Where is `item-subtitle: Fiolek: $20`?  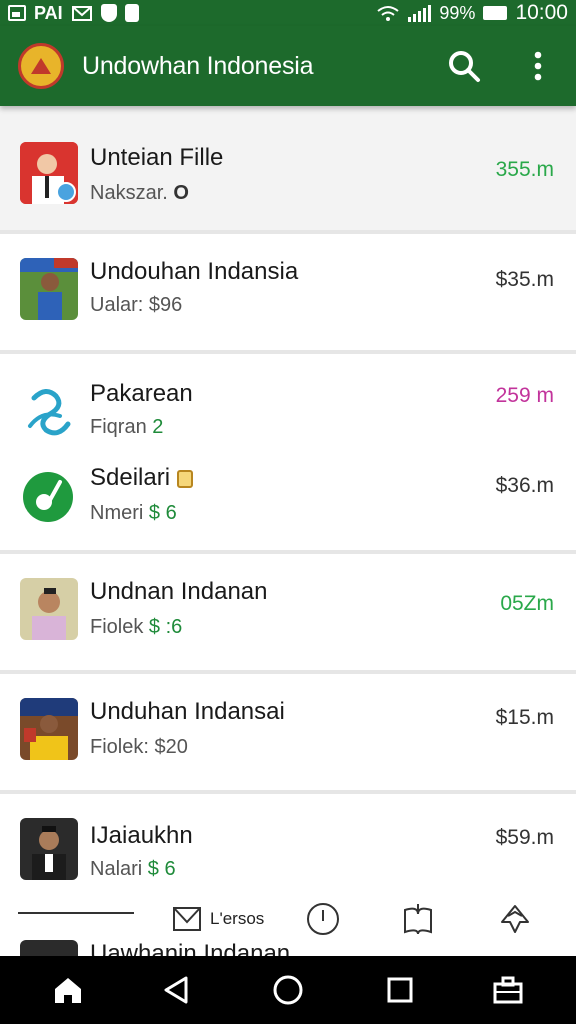 item-subtitle: Fiolek: $20 is located at coordinates (139, 747).